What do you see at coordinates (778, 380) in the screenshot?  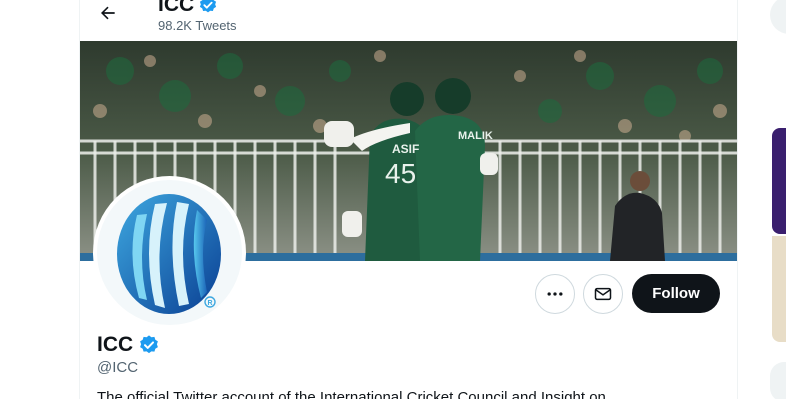 I see `sidebar-card` at bounding box center [778, 380].